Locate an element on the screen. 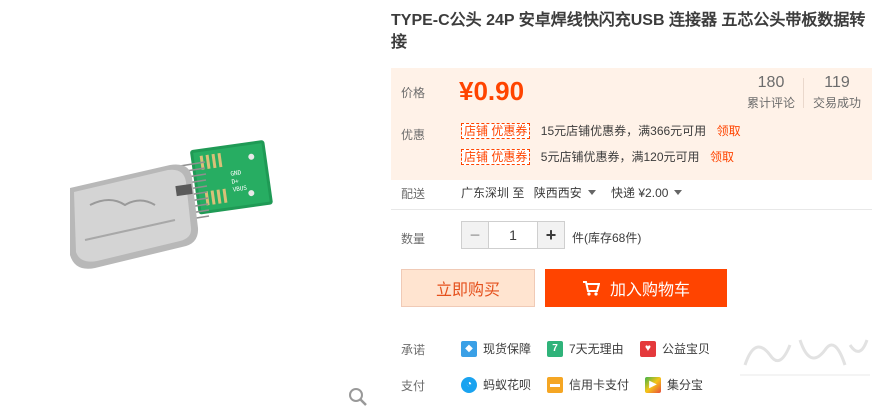 The width and height of the screenshot is (887, 419). review-count-caption: 累计评论 is located at coordinates (770, 103).